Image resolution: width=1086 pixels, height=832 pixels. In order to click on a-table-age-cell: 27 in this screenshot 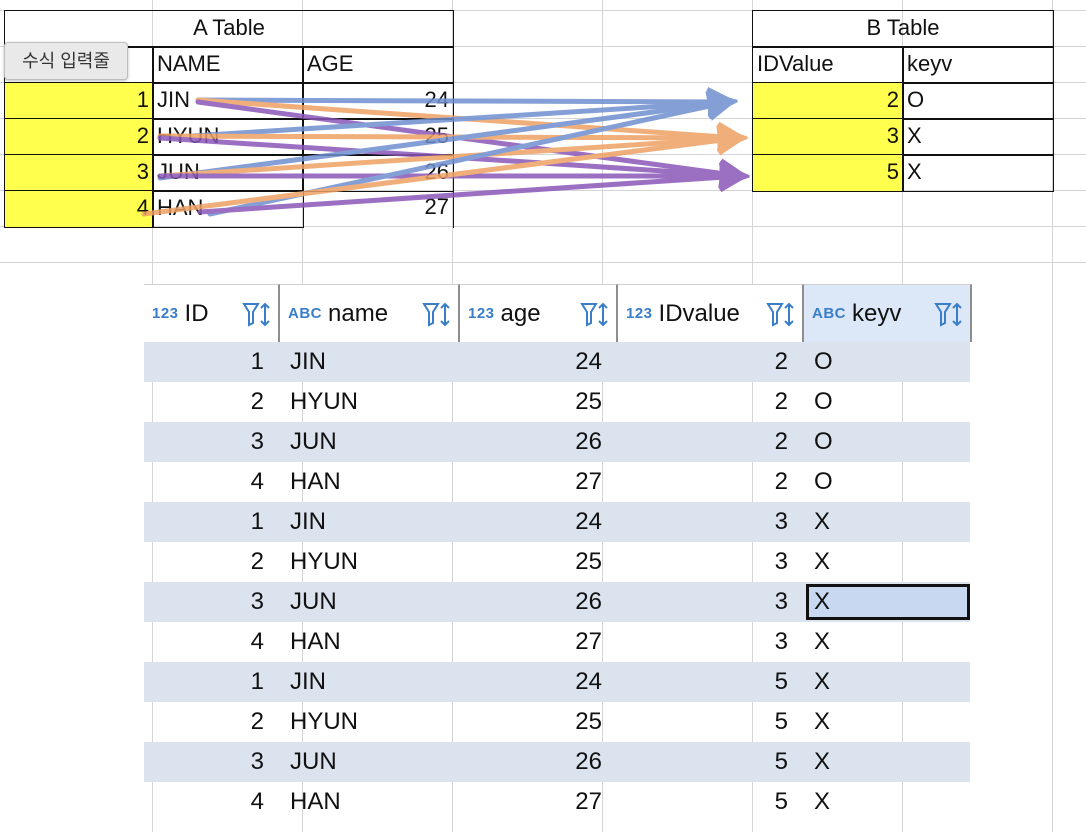, I will do `click(378, 209)`.